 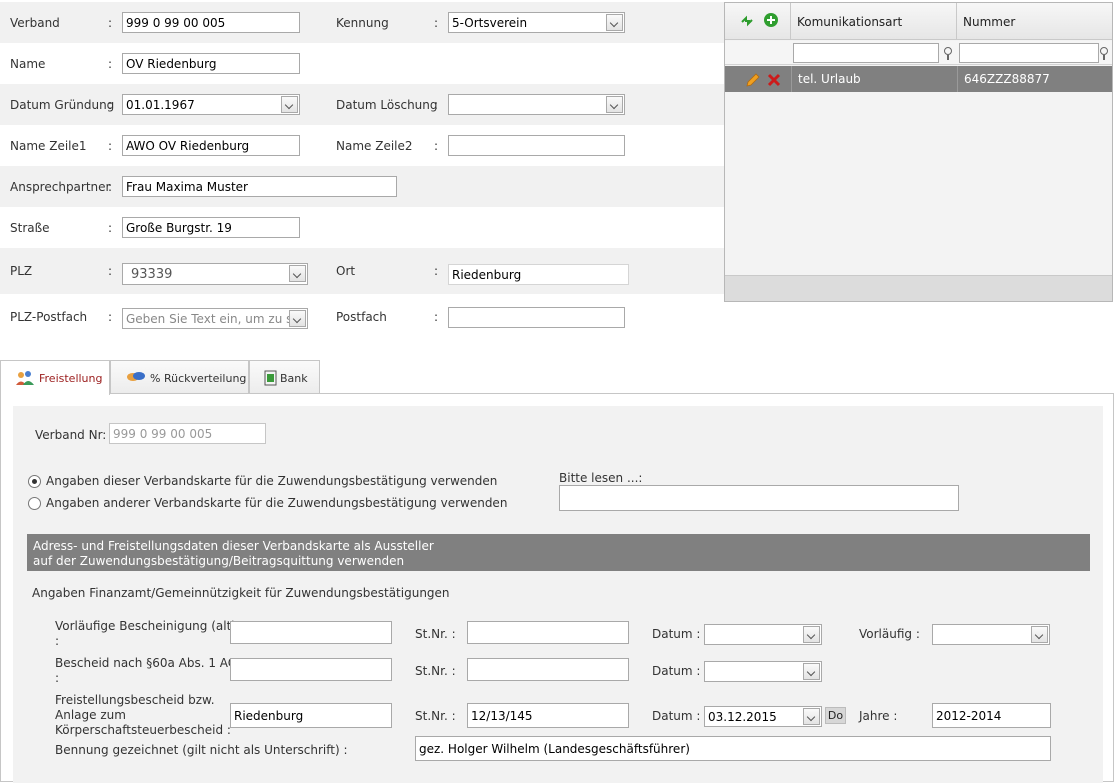 I want to click on bescheid-colon: :, so click(x=57, y=678).